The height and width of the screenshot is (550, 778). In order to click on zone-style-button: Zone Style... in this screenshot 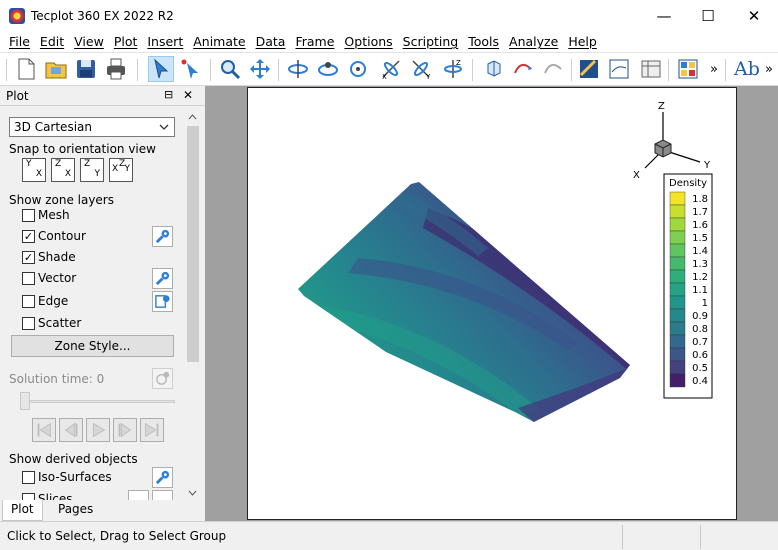, I will do `click(92, 346)`.